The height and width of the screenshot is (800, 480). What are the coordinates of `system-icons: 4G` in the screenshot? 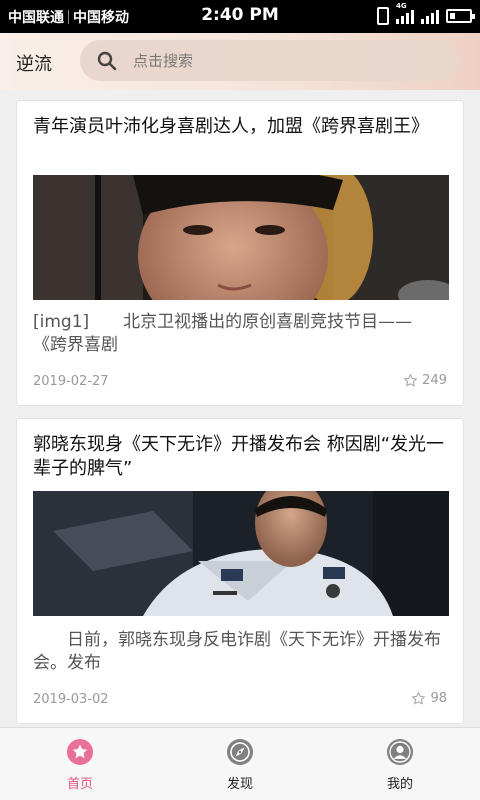 It's located at (426, 13).